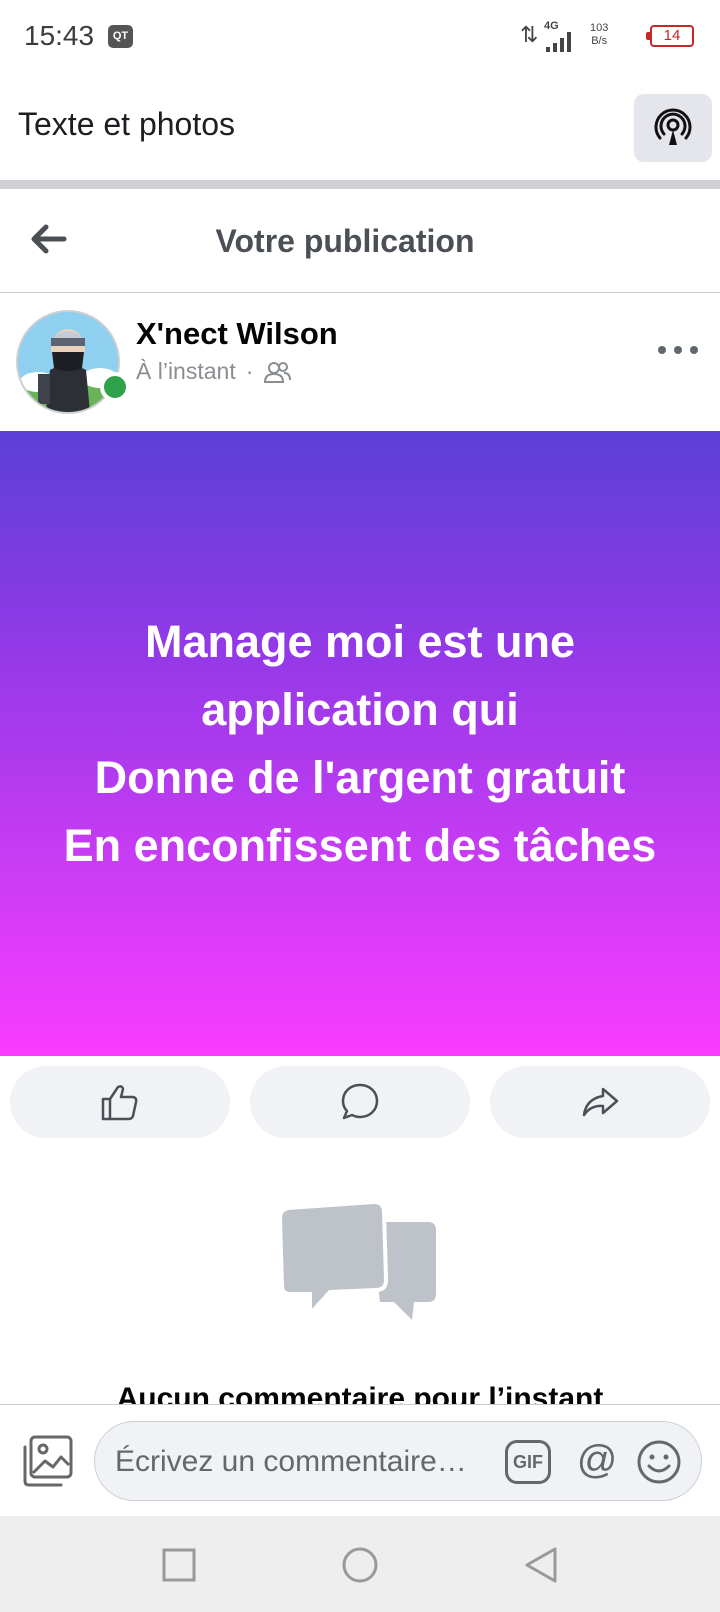 Image resolution: width=720 pixels, height=1612 pixels. Describe the element at coordinates (659, 1462) in the screenshot. I see `emoji-icon` at that location.